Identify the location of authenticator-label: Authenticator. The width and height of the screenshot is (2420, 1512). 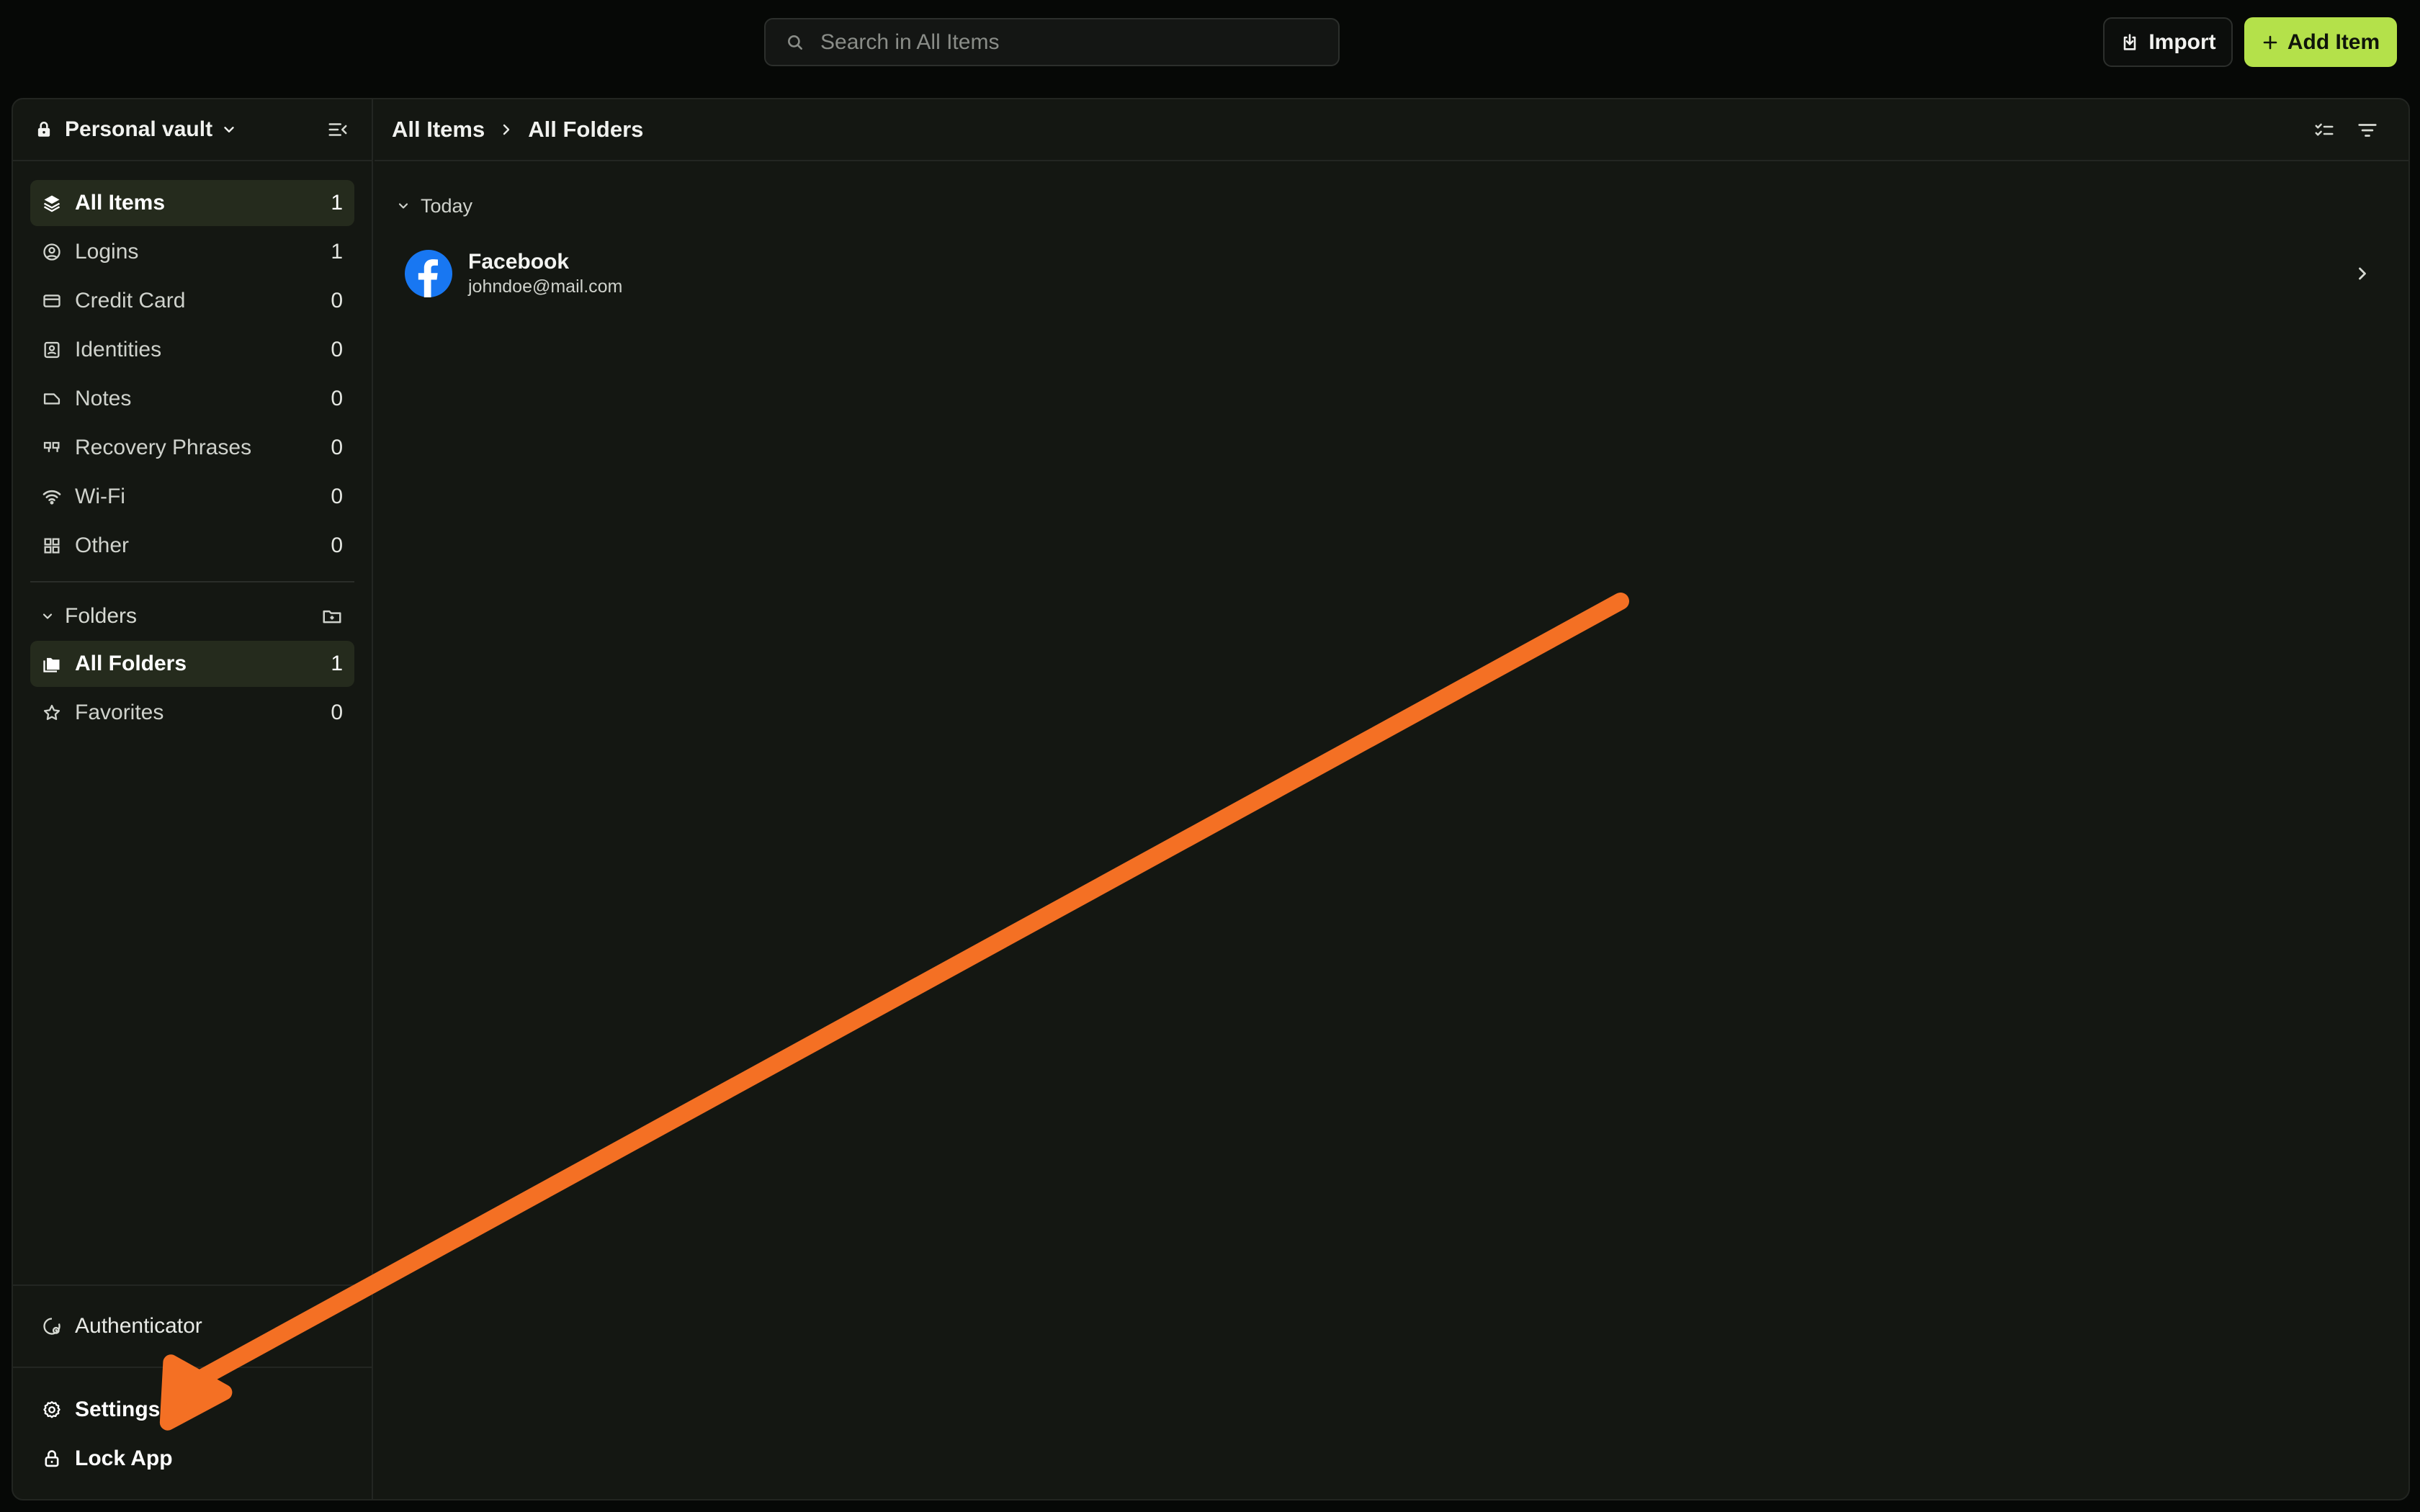
(138, 1326).